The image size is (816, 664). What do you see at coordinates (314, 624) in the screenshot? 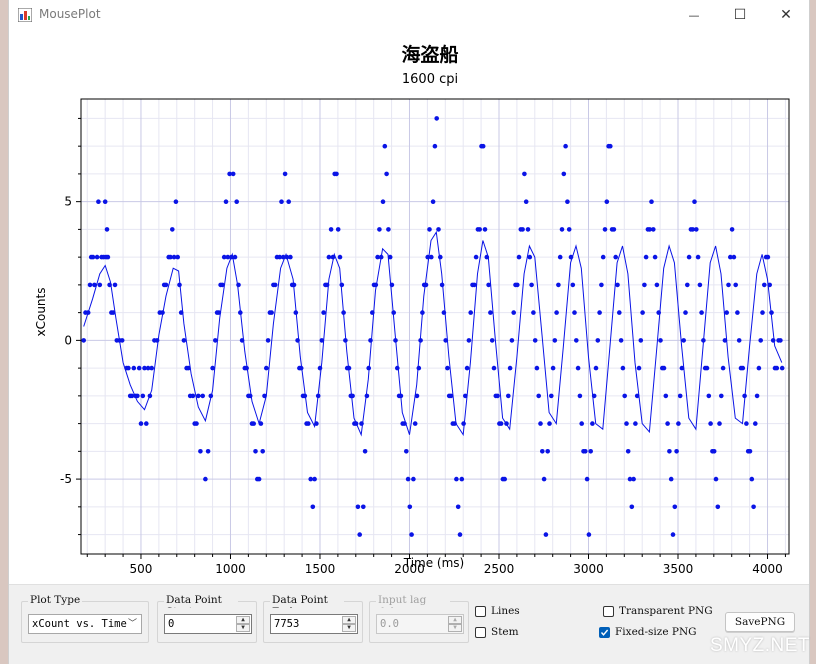
I see `data-point-end-input: 7753 ▲ ▼` at bounding box center [314, 624].